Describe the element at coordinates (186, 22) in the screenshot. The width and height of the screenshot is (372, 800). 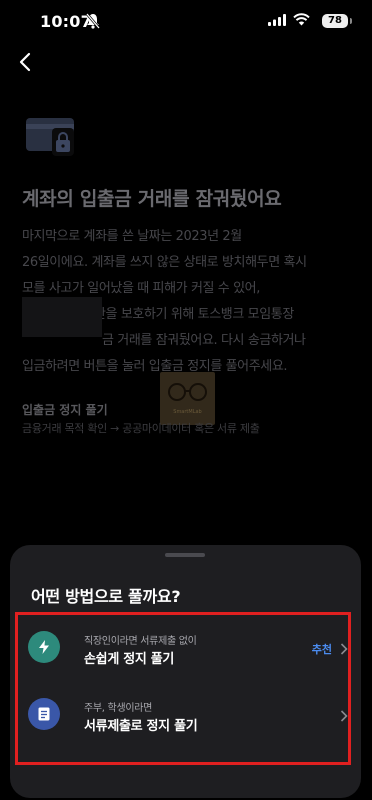
I see `status-bar: 10:07 78` at that location.